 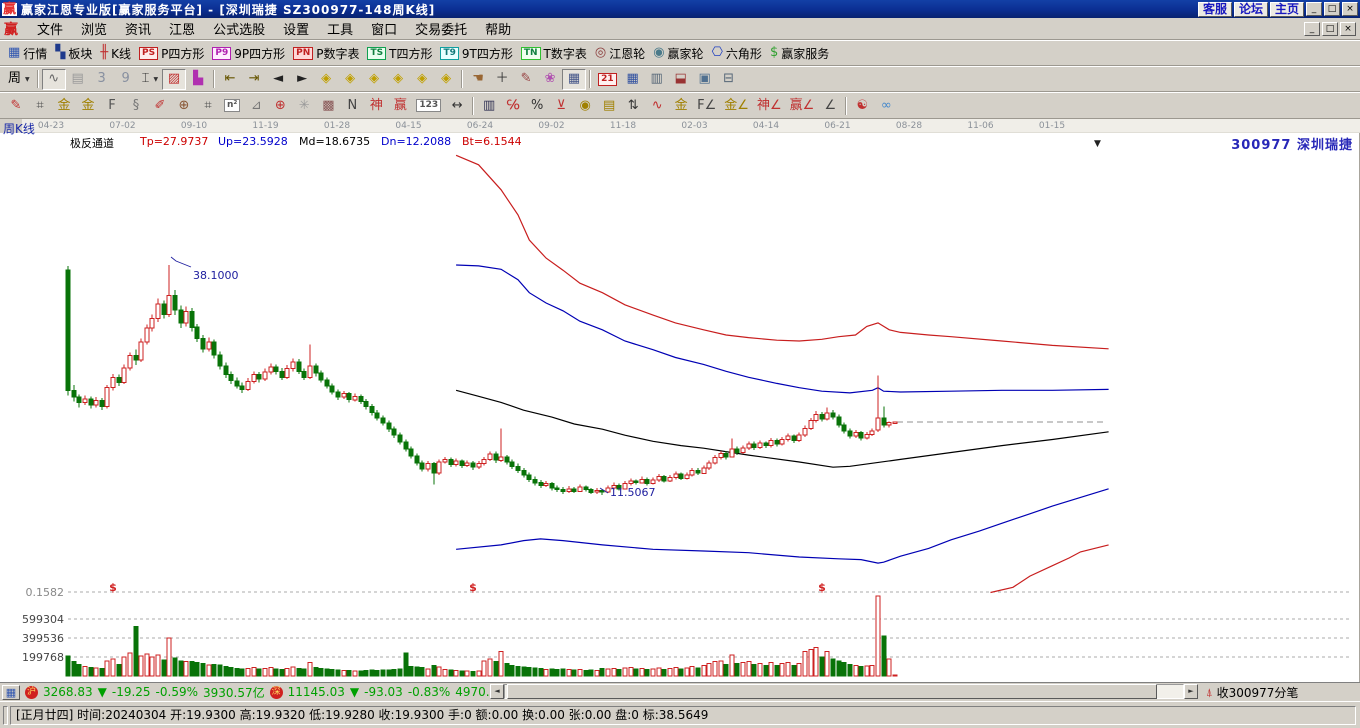 I want to click on gold-circle: ◉, so click(x=585, y=105).